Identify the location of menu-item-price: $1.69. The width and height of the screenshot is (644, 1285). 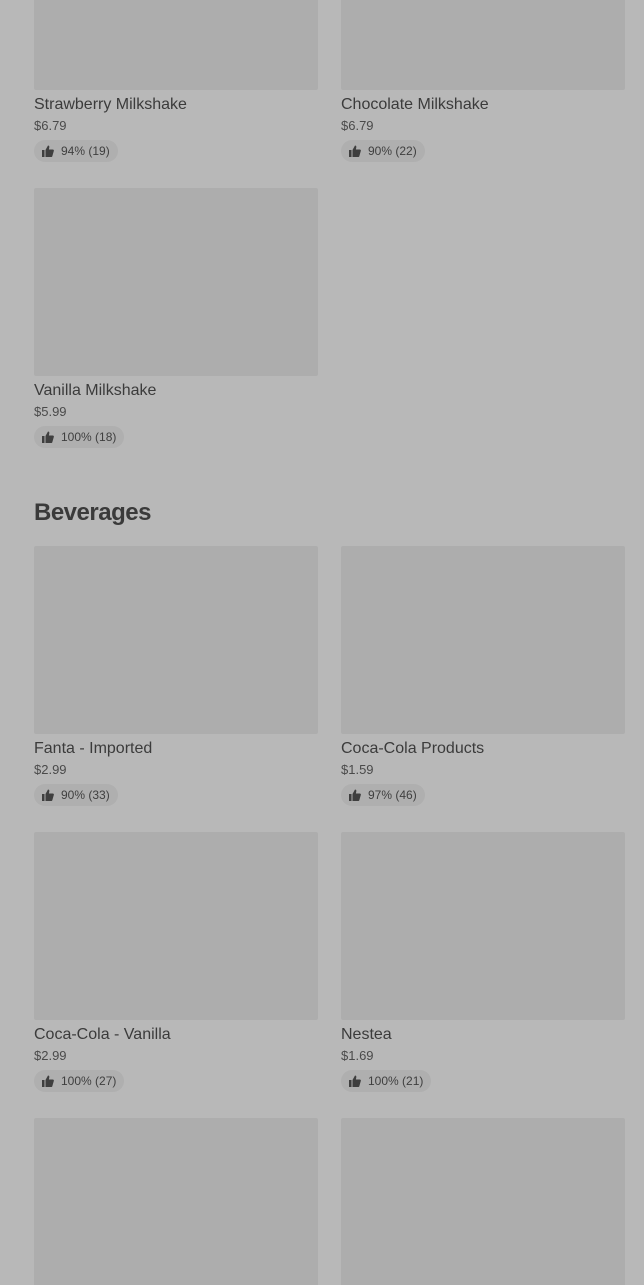
(357, 1055).